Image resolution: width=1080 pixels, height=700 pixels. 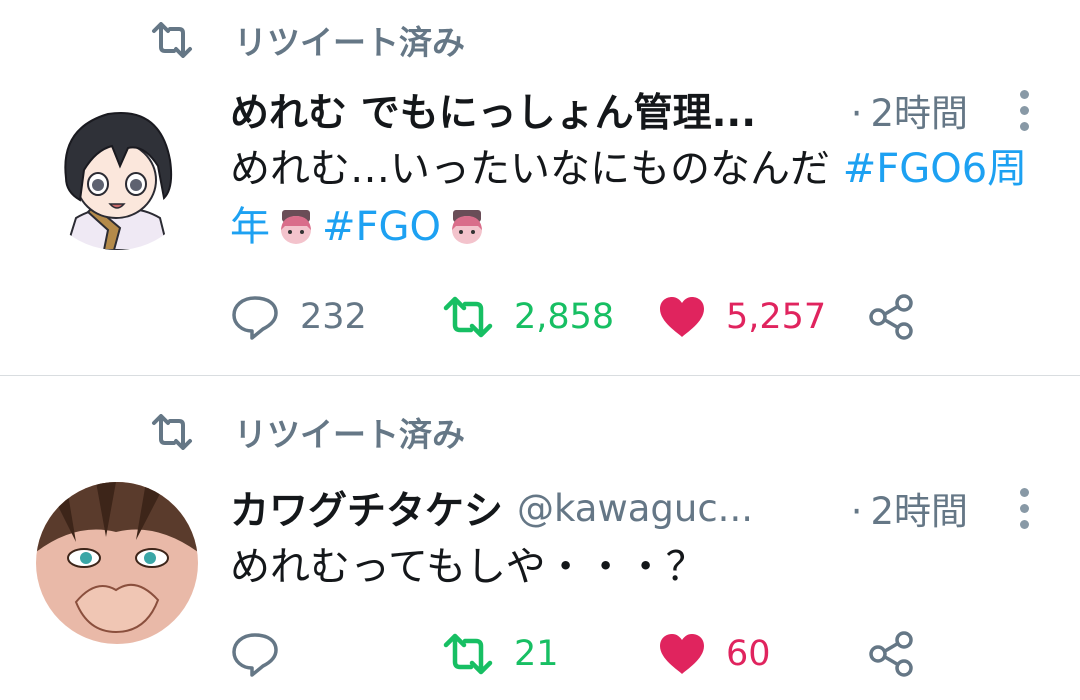 What do you see at coordinates (564, 317) in the screenshot?
I see `retweet-count: 2,858` at bounding box center [564, 317].